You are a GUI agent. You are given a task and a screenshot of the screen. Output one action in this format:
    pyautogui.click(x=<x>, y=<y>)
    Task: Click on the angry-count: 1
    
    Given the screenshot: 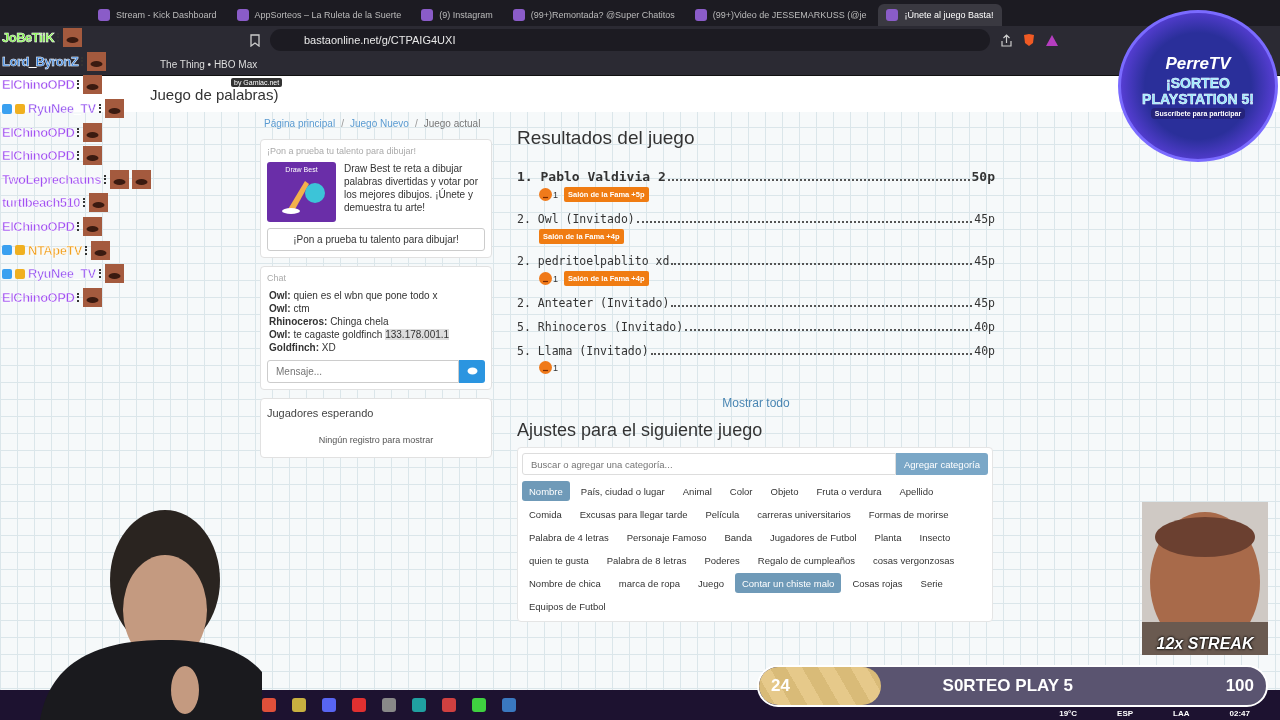 What is the action you would take?
    pyautogui.click(x=548, y=194)
    